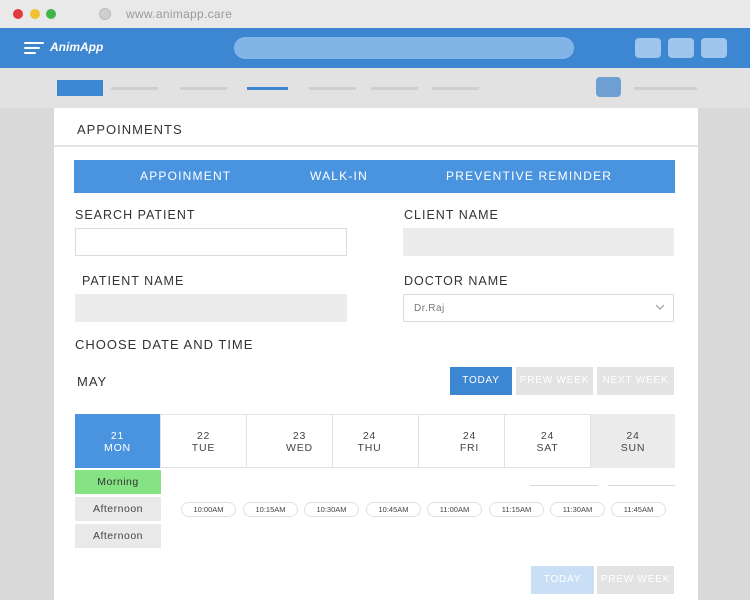  Describe the element at coordinates (376, 146) in the screenshot. I see `title-divider` at that location.